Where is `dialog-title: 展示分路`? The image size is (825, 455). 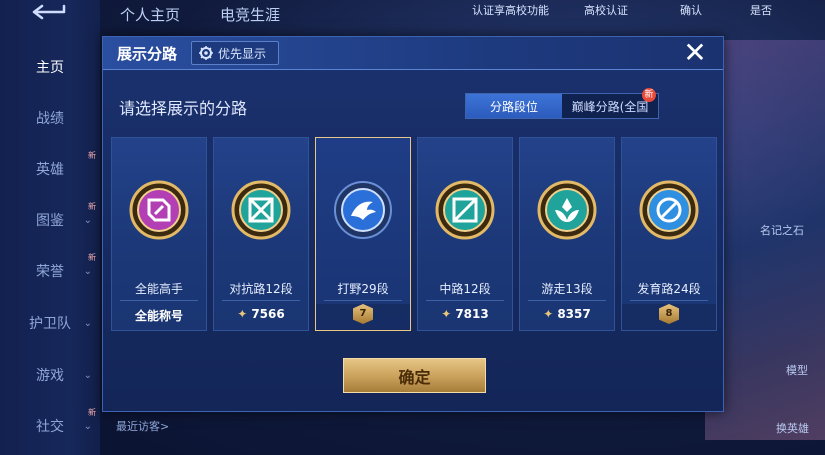
dialog-title: 展示分路 is located at coordinates (147, 54).